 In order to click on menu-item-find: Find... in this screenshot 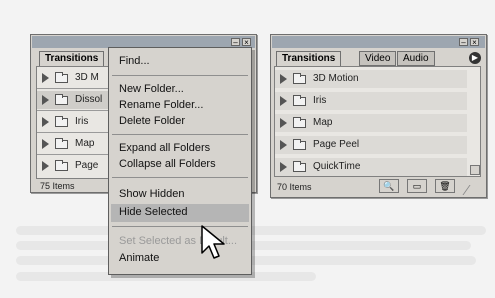, I will do `click(134, 61)`.